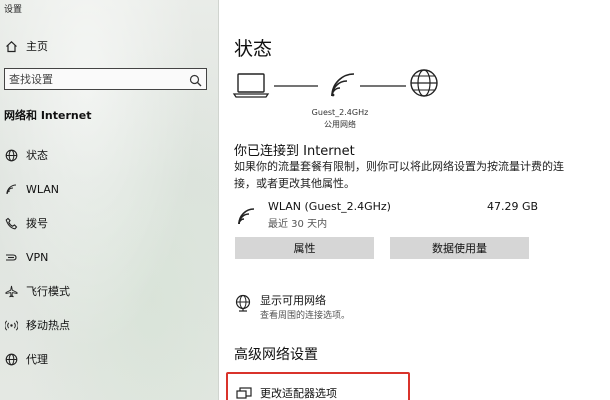 The image size is (610, 400). I want to click on section-title: 网络和 Internet, so click(48, 115).